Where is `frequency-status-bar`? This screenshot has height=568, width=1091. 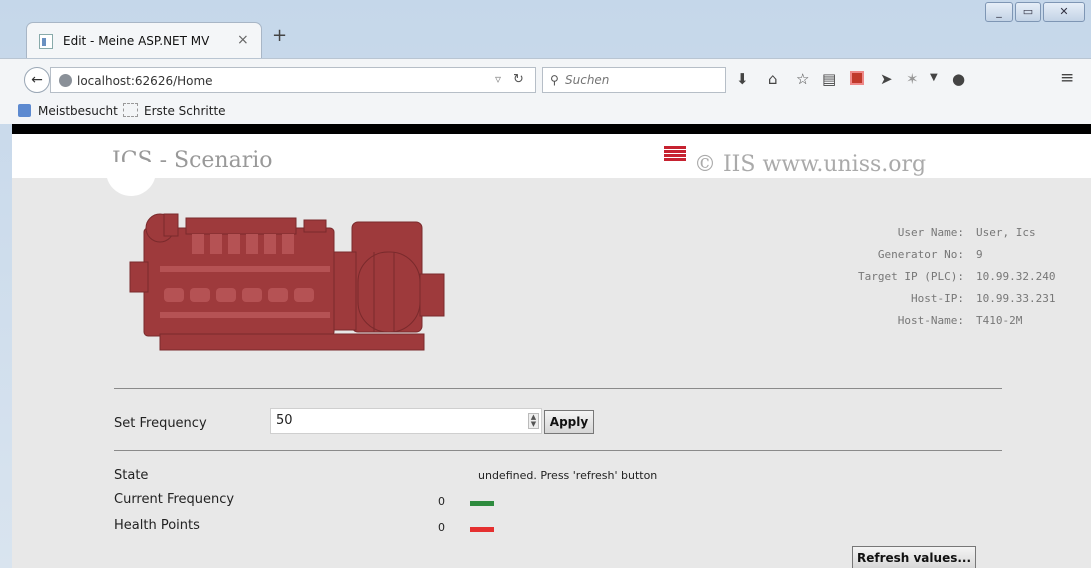 frequency-status-bar is located at coordinates (482, 503).